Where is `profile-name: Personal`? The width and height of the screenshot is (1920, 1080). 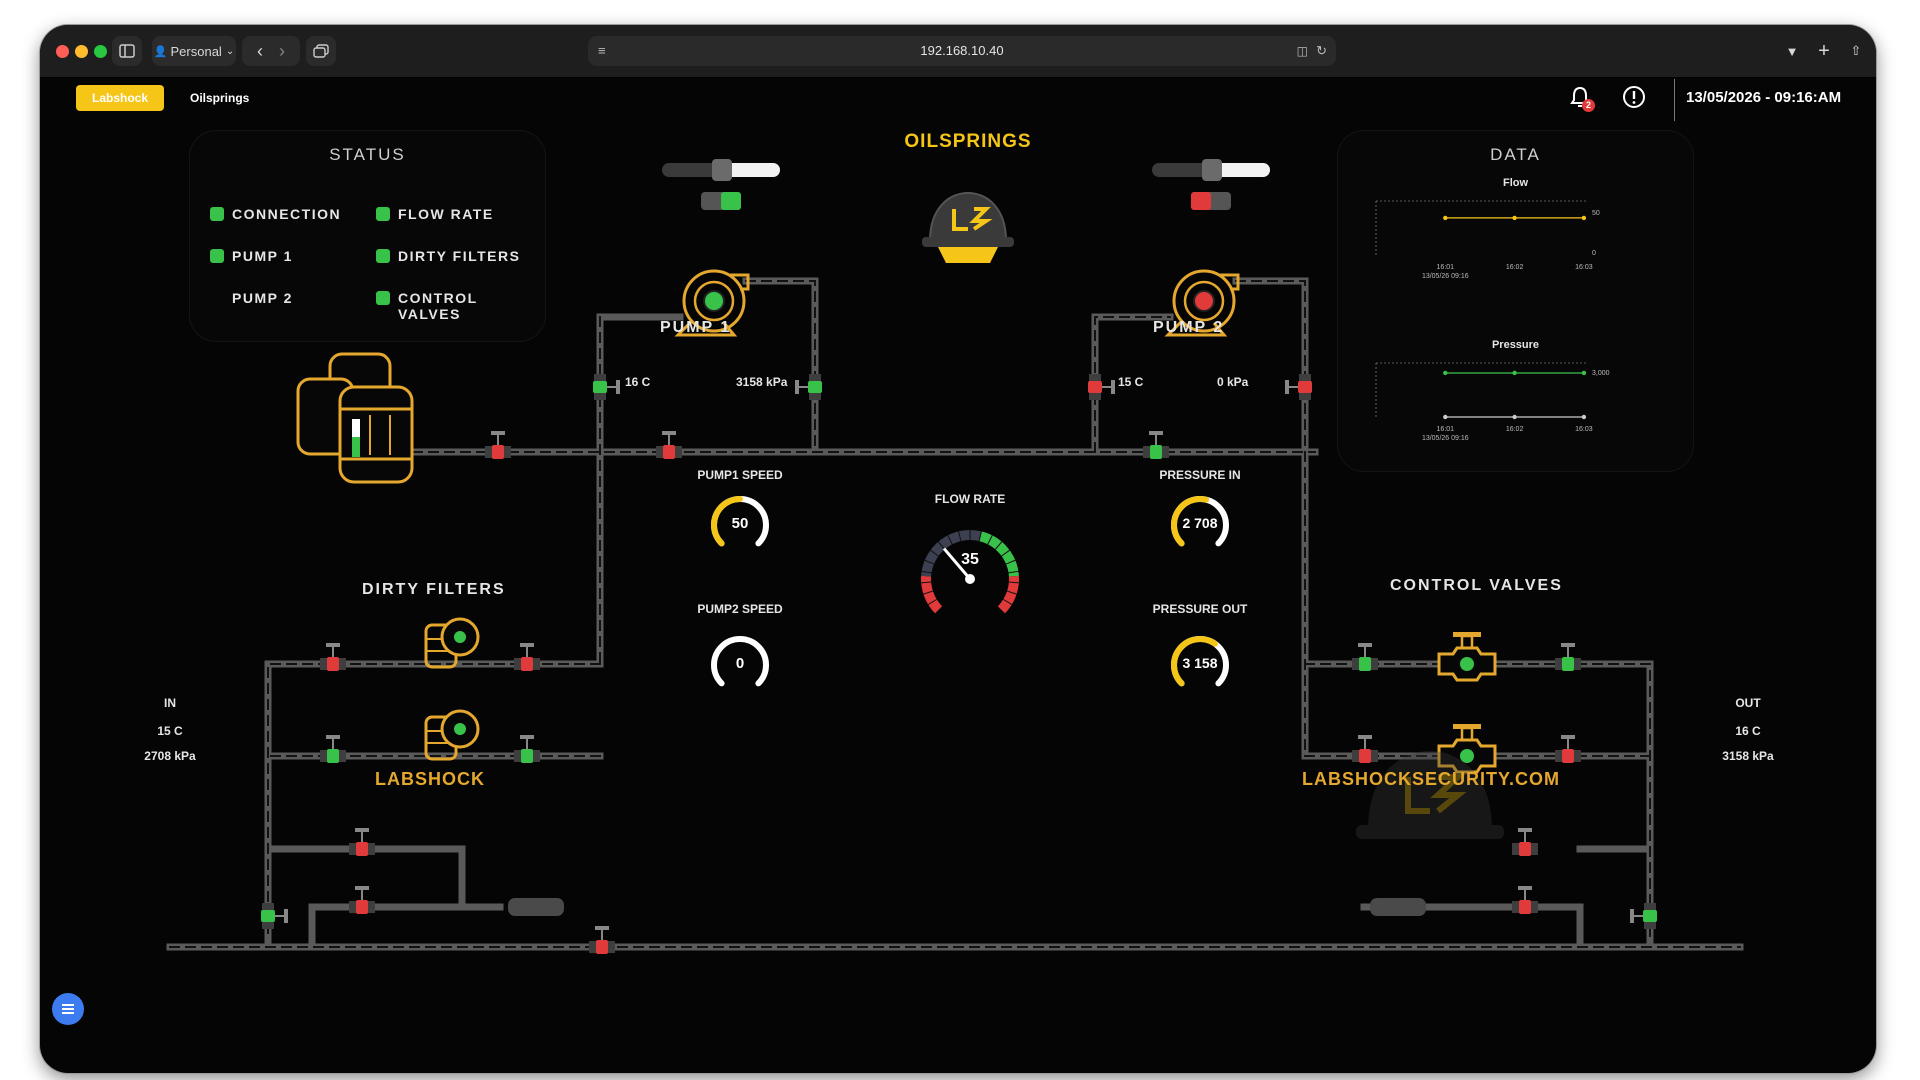
profile-name: Personal is located at coordinates (196, 51).